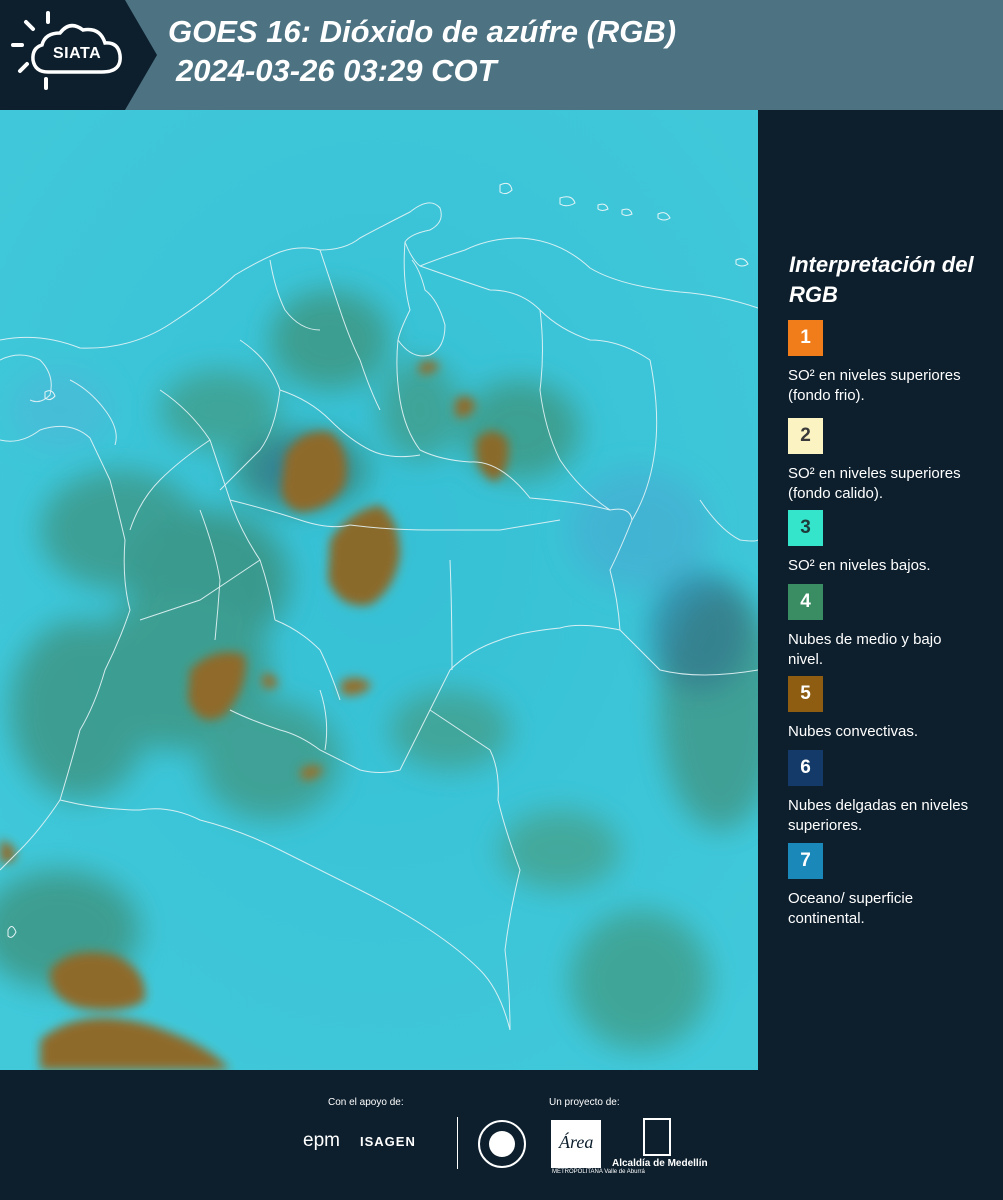  I want to click on epm-logo: epm, so click(321, 1140).